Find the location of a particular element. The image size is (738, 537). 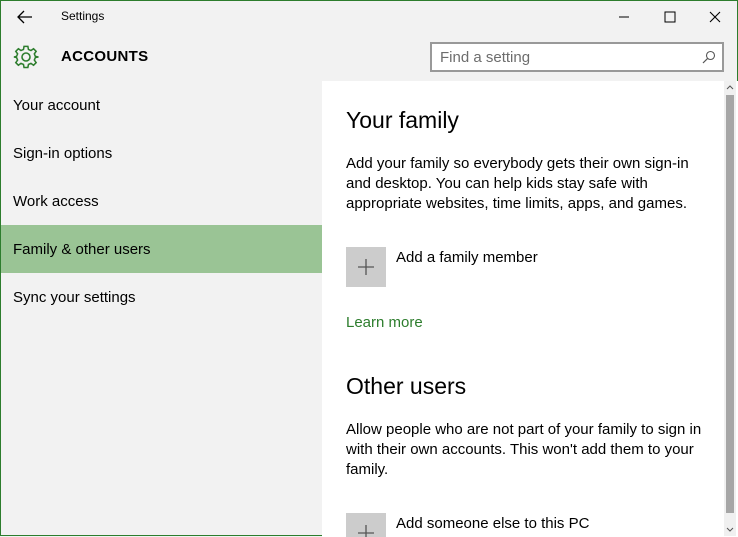

scroll-up-button is located at coordinates (730, 87).